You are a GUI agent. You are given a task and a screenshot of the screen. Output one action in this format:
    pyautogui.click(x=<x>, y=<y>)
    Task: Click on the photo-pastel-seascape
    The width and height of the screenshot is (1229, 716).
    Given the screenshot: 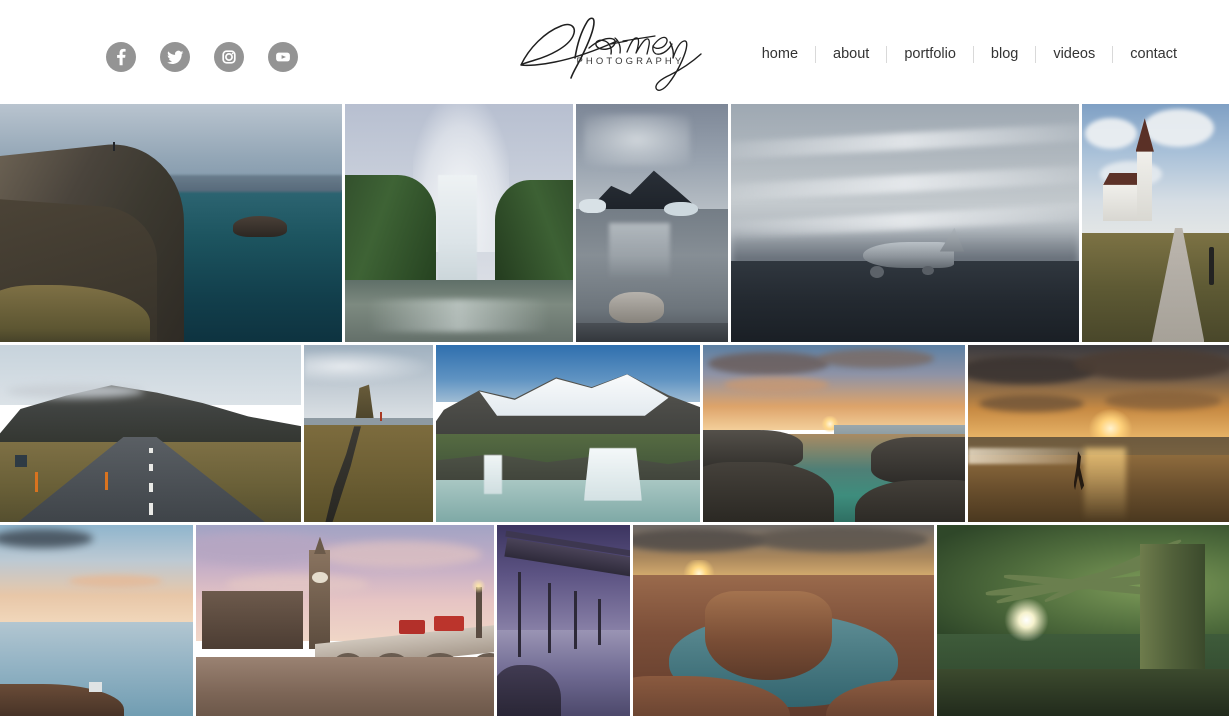 What is the action you would take?
    pyautogui.click(x=96, y=620)
    